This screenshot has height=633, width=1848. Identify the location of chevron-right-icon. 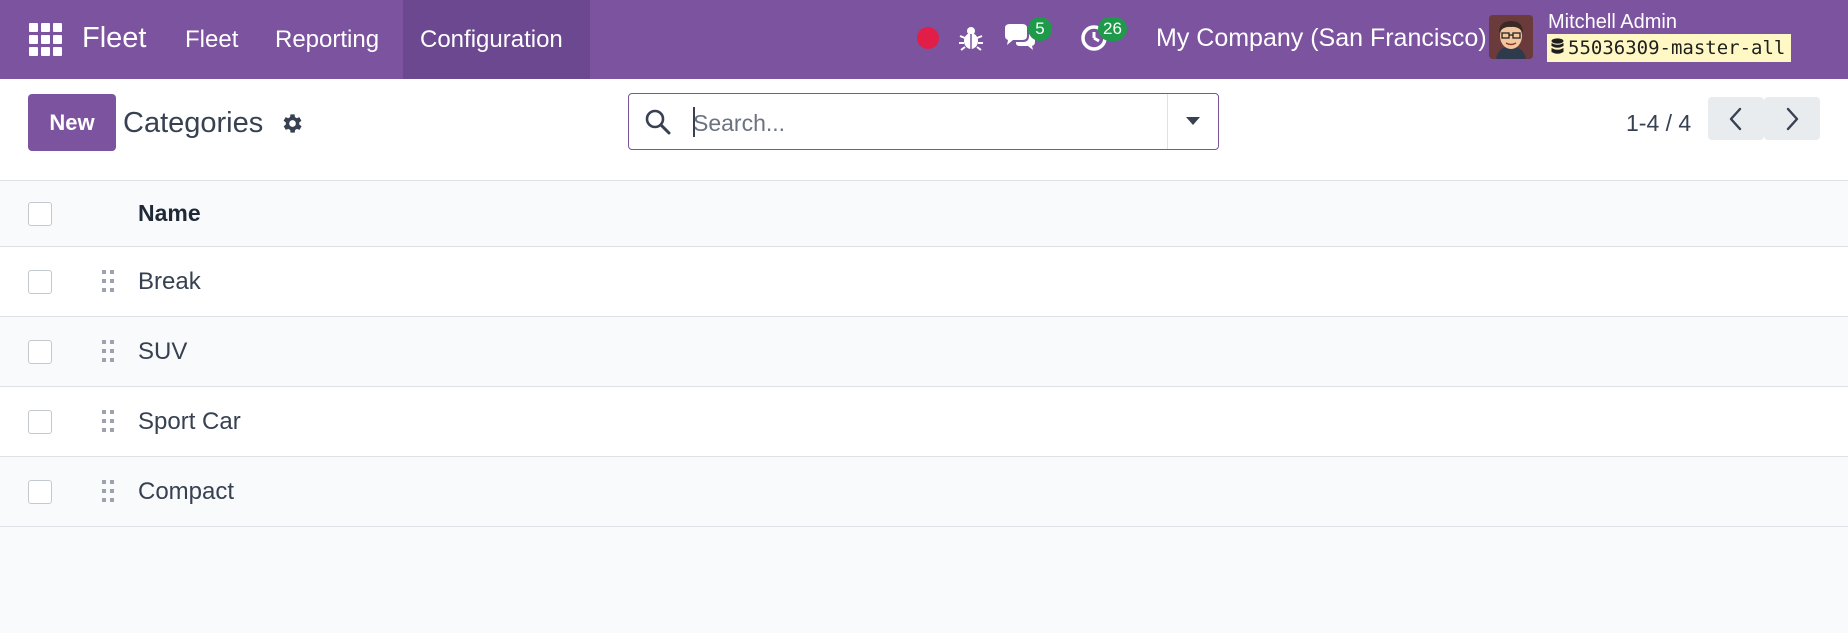
(1792, 119).